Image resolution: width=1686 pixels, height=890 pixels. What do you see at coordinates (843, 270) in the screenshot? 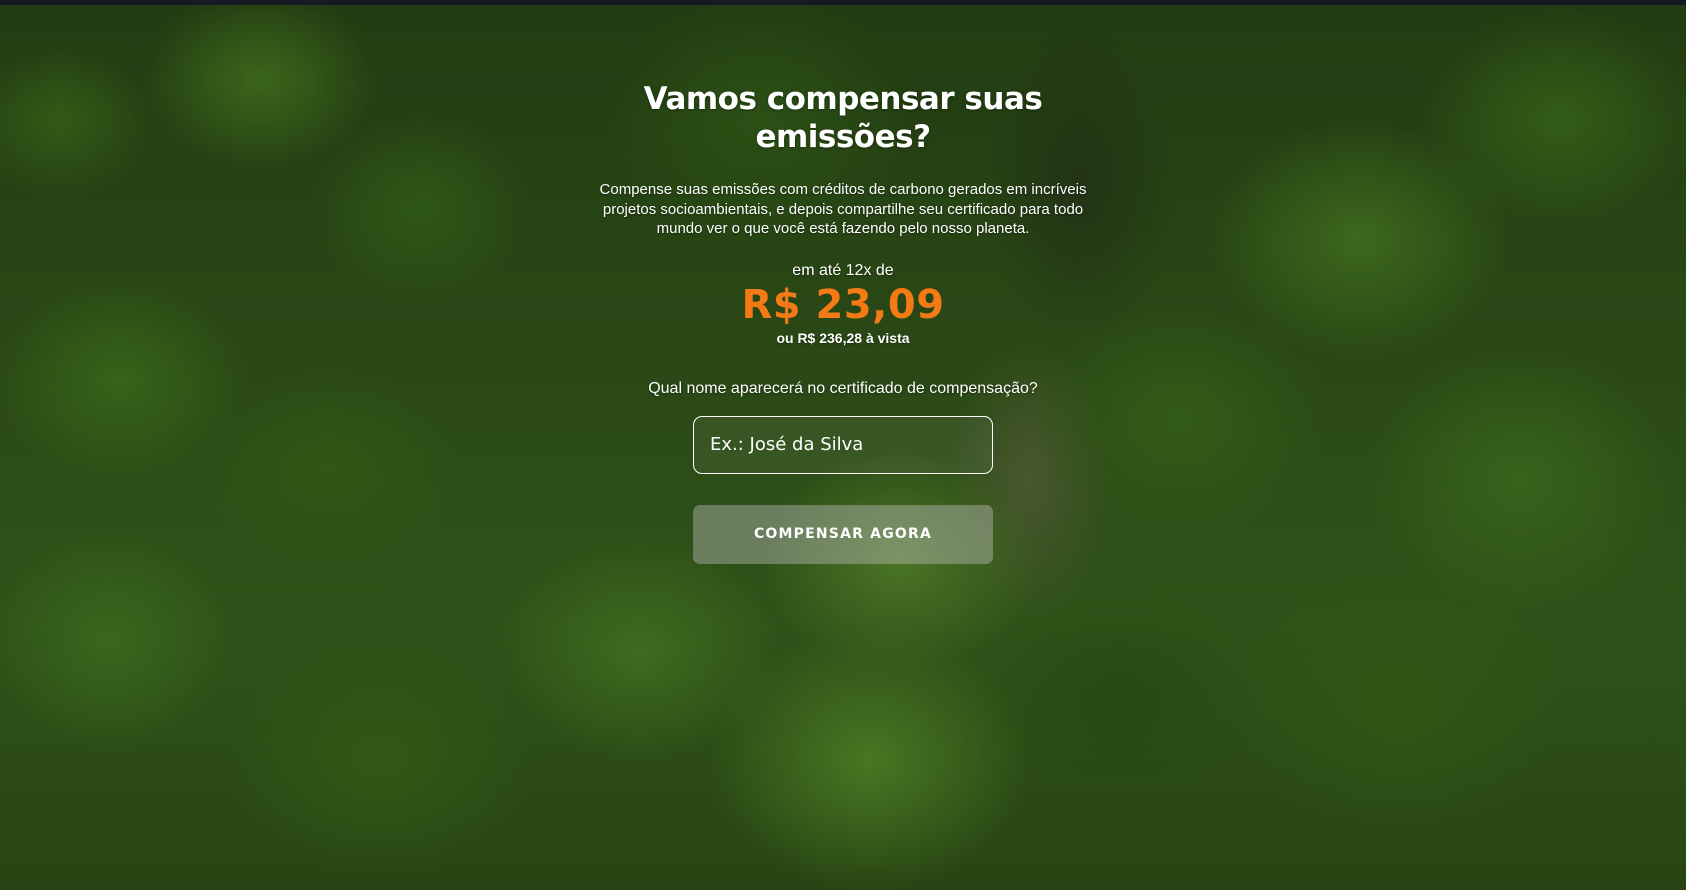
I see `installment-label: em até 12x de` at bounding box center [843, 270].